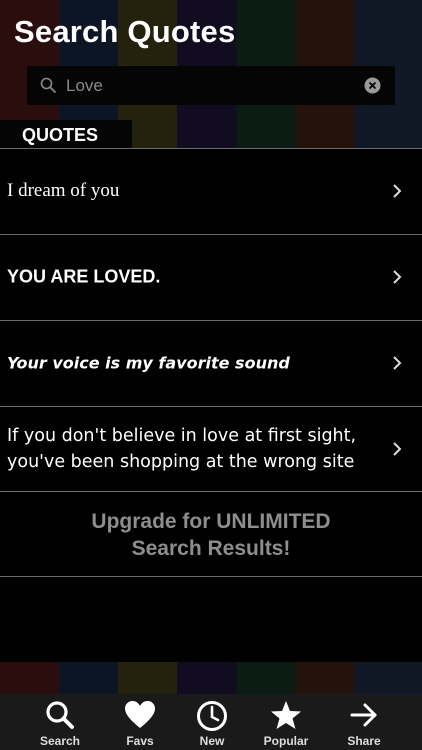 This screenshot has width=422, height=750. I want to click on list-item: Your voice is my favorite sound, so click(211, 362).